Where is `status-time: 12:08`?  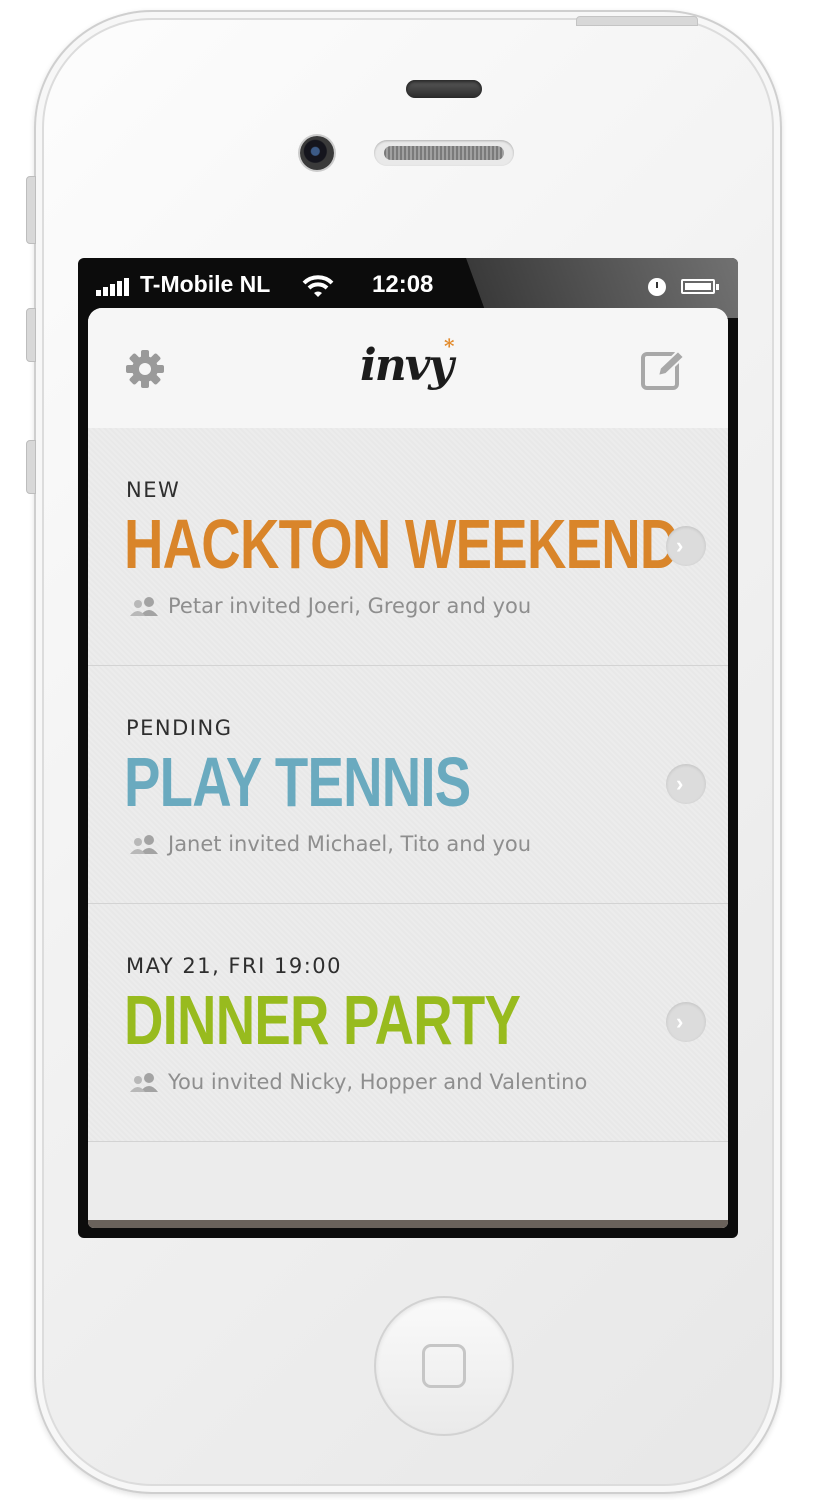 status-time: 12:08 is located at coordinates (403, 284).